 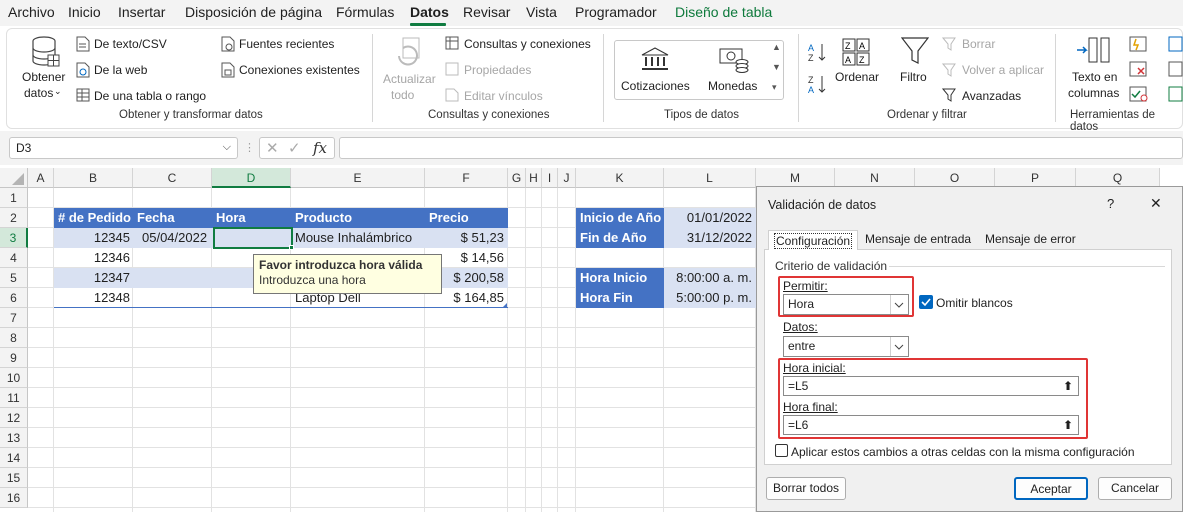 What do you see at coordinates (31, 12) in the screenshot?
I see `menu-archivo: Archivo` at bounding box center [31, 12].